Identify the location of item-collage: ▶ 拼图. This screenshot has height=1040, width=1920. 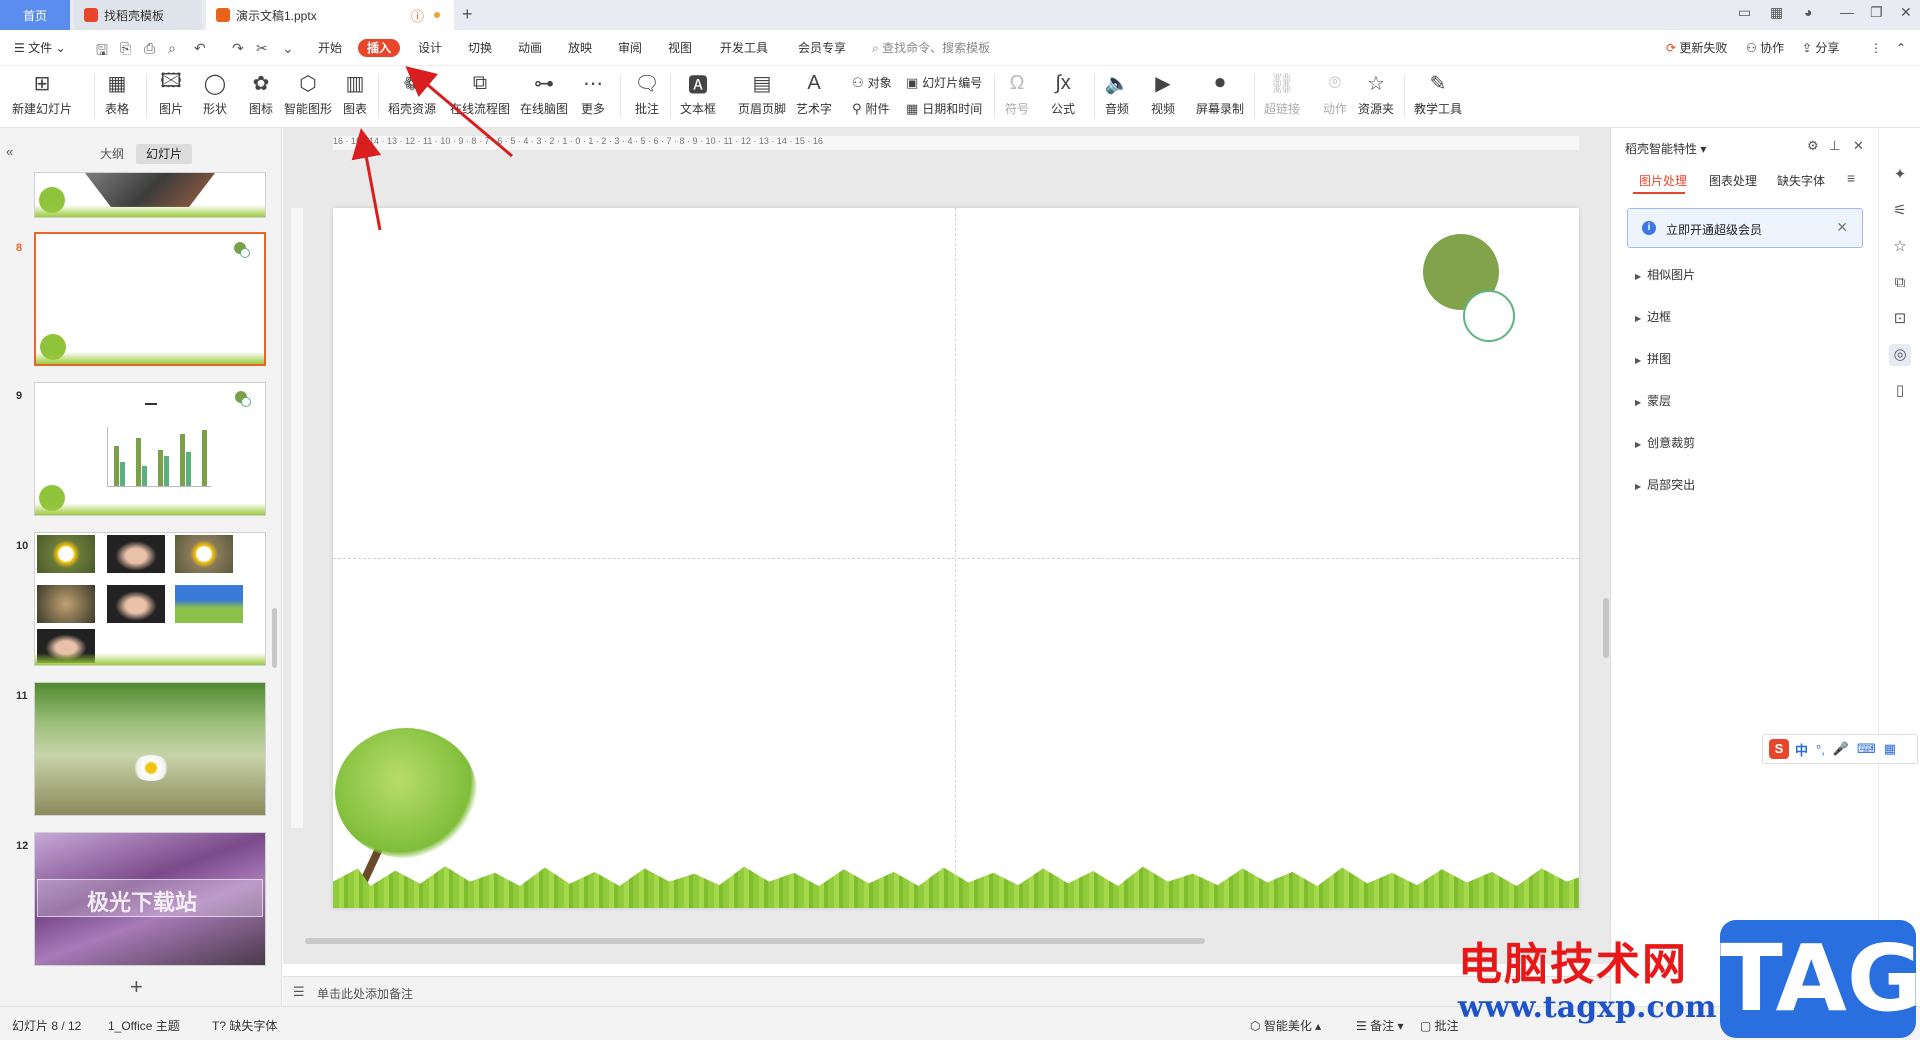
(1653, 358).